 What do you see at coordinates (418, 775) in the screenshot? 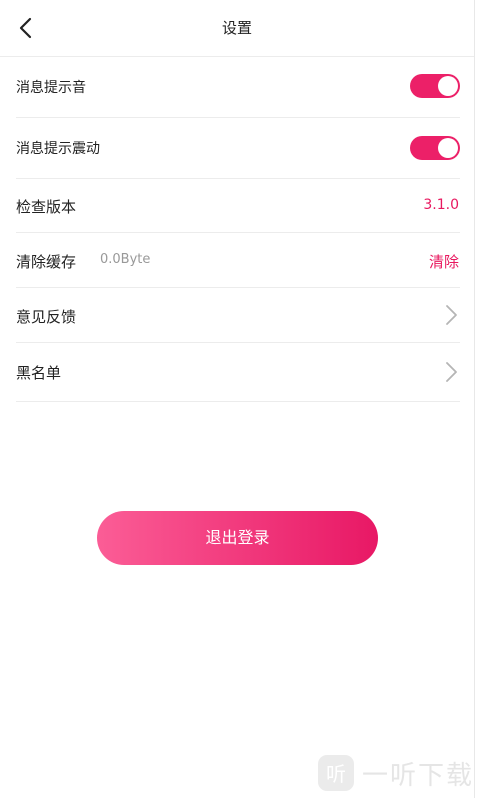
I see `watermark-text: 一听下载` at bounding box center [418, 775].